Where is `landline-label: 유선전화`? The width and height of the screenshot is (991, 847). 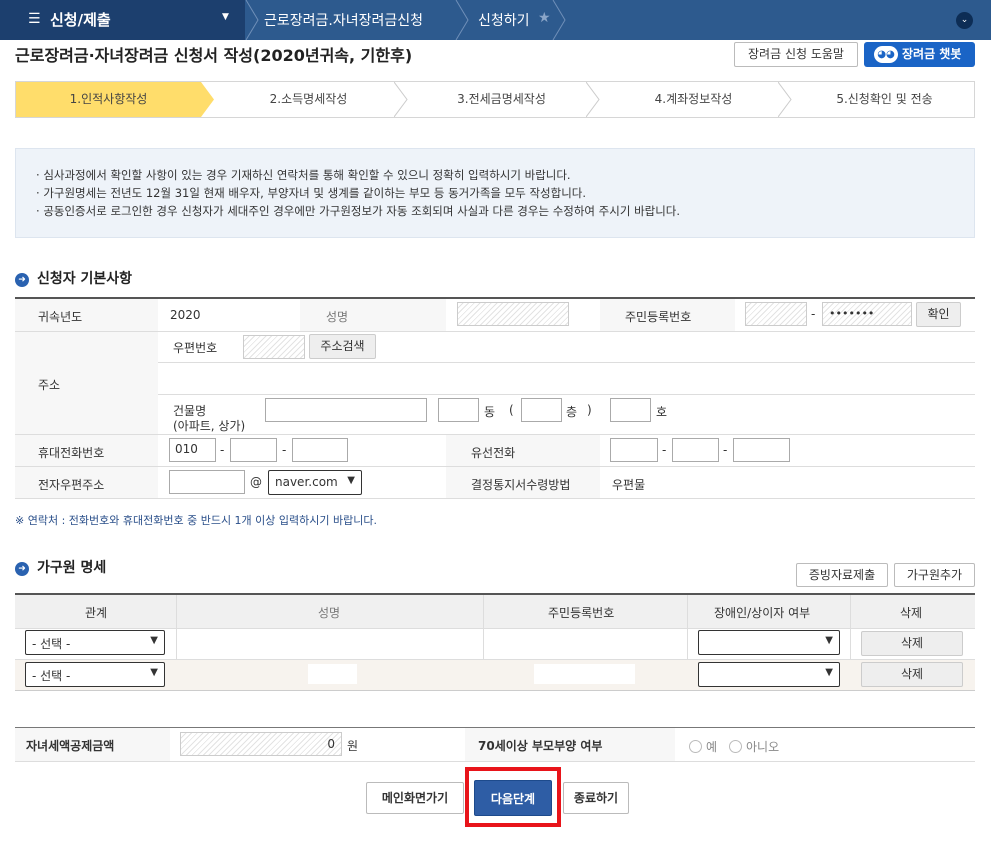
landline-label: 유선전화 is located at coordinates (493, 453).